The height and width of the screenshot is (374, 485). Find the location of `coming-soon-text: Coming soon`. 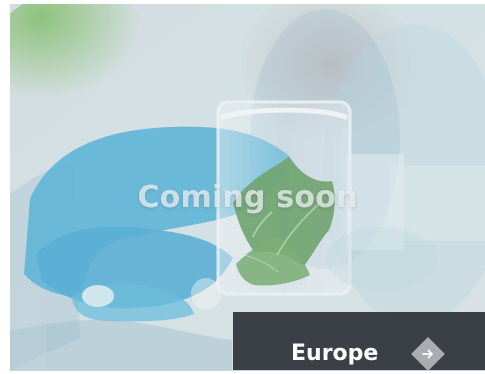

coming-soon-text: Coming soon is located at coordinates (247, 197).